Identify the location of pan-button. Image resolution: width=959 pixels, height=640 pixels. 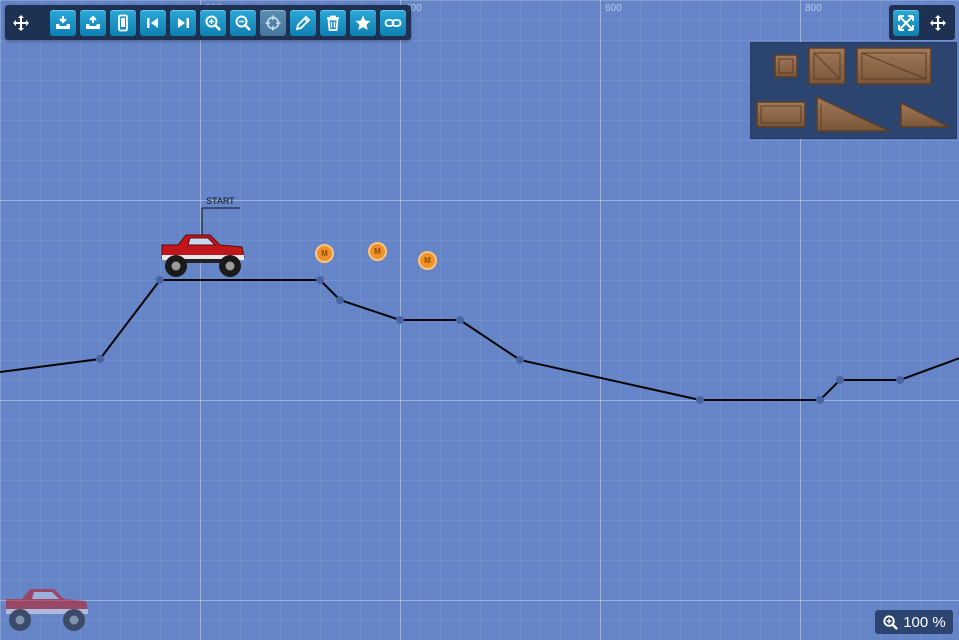
(938, 23).